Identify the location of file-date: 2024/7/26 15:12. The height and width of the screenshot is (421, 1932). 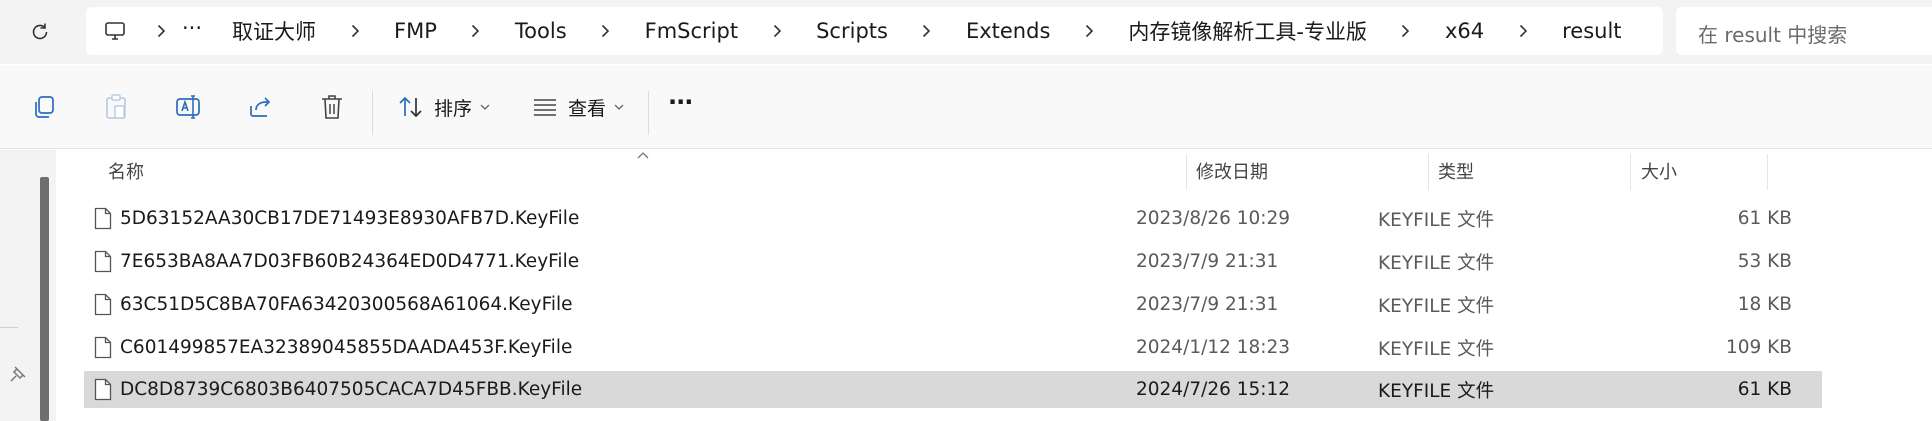
(1213, 389).